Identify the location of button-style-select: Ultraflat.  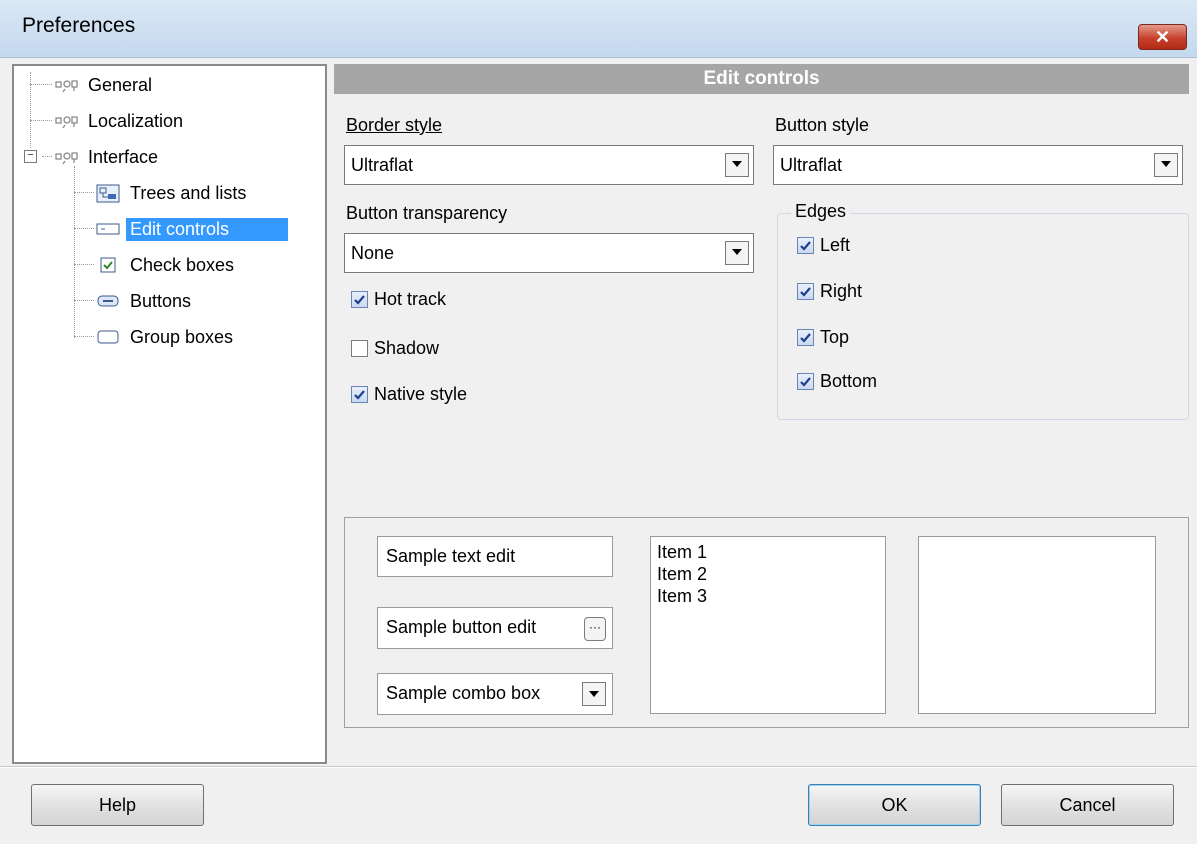
(978, 165).